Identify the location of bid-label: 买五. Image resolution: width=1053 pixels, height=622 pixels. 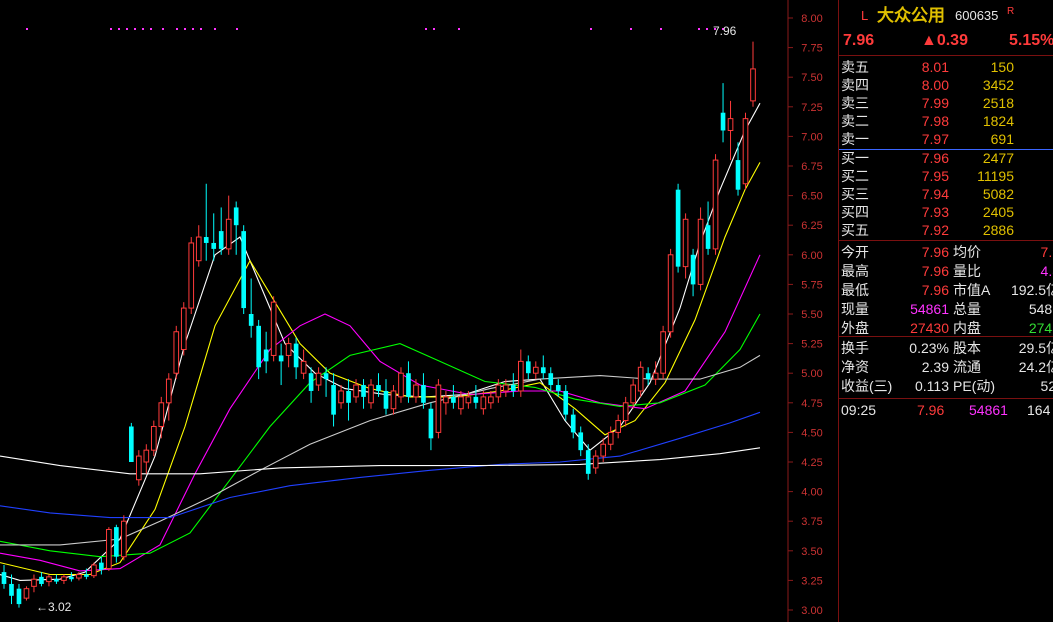
(855, 230).